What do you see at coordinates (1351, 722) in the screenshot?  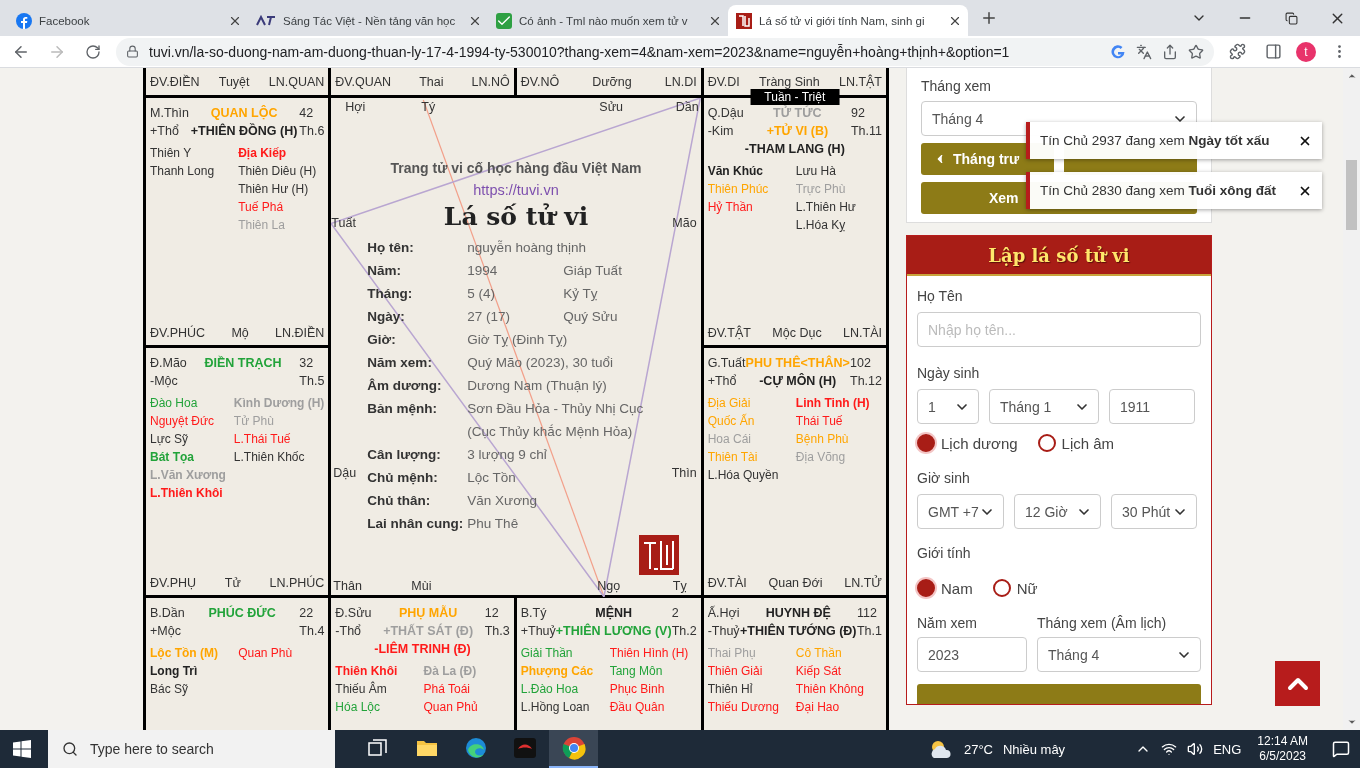 I see `scroll-down-icon` at bounding box center [1351, 722].